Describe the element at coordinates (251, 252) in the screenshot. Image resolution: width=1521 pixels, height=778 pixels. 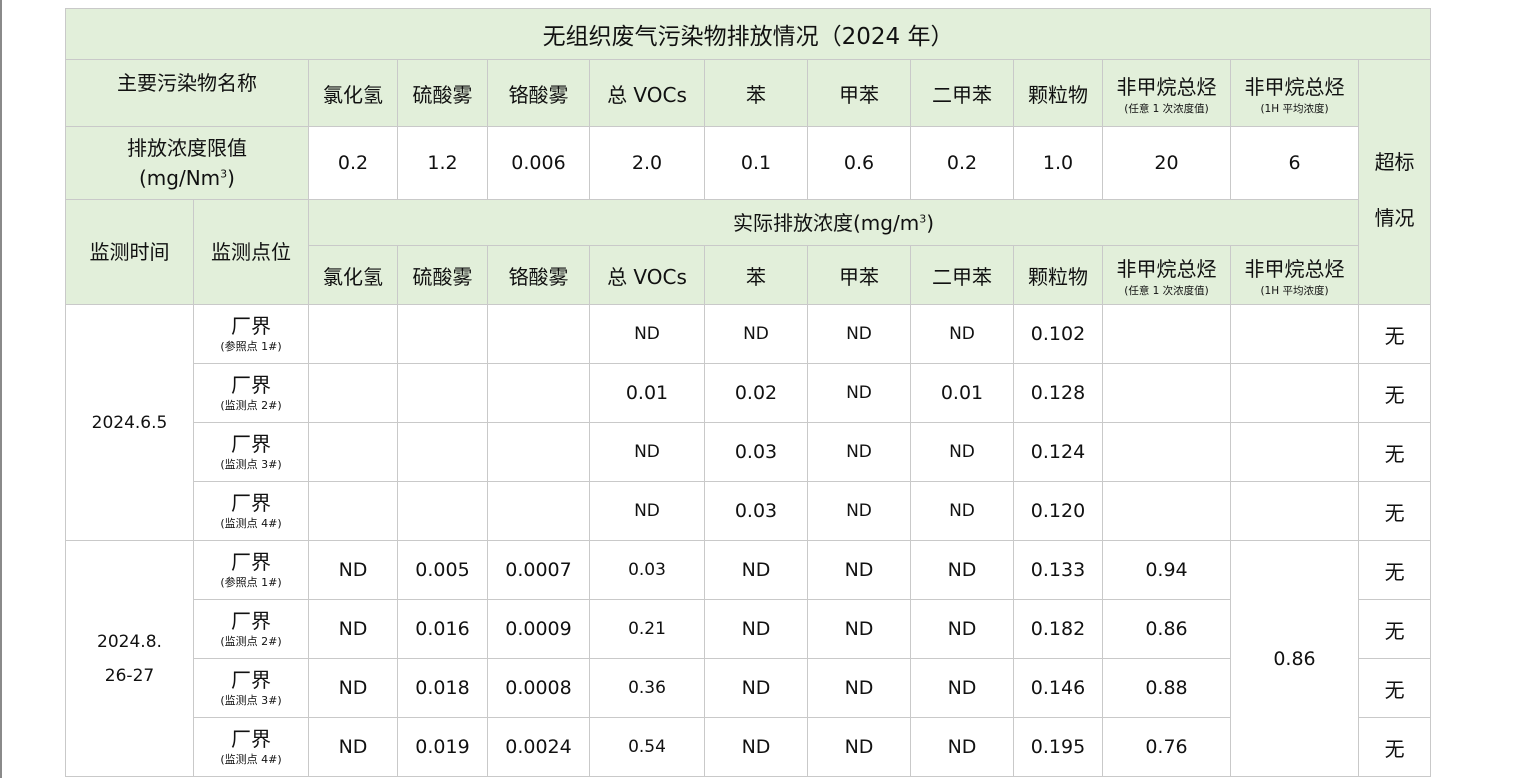
I see `point-label: 监测点位` at that location.